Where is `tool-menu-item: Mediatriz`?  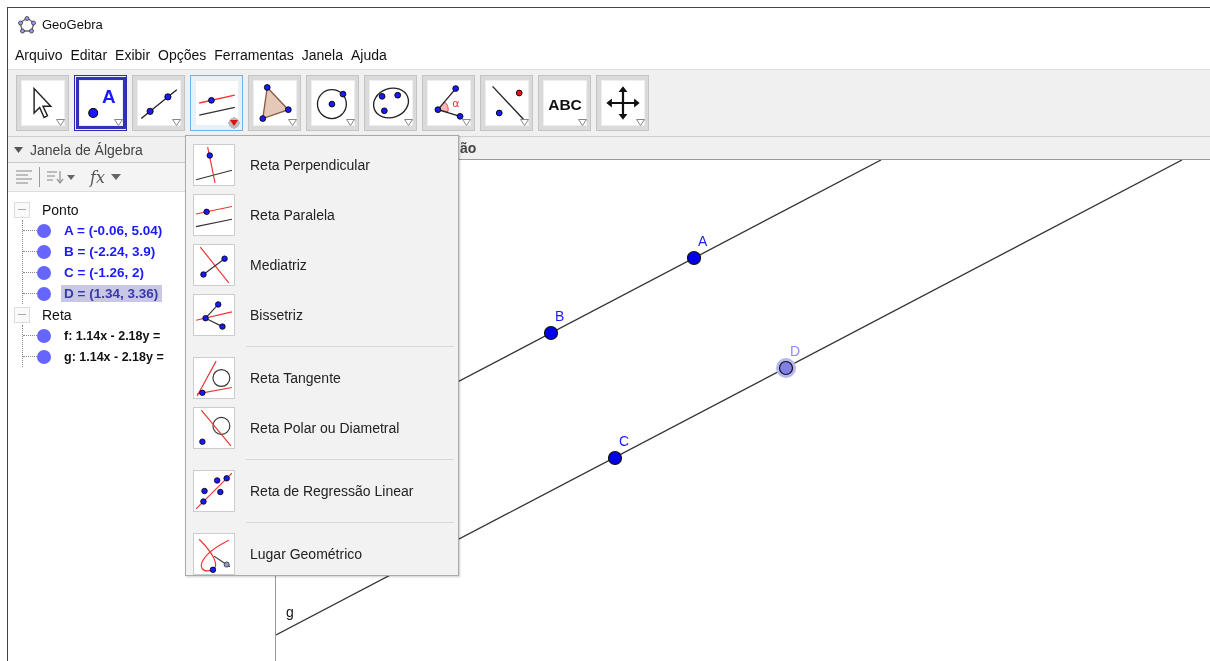 tool-menu-item: Mediatriz is located at coordinates (322, 265).